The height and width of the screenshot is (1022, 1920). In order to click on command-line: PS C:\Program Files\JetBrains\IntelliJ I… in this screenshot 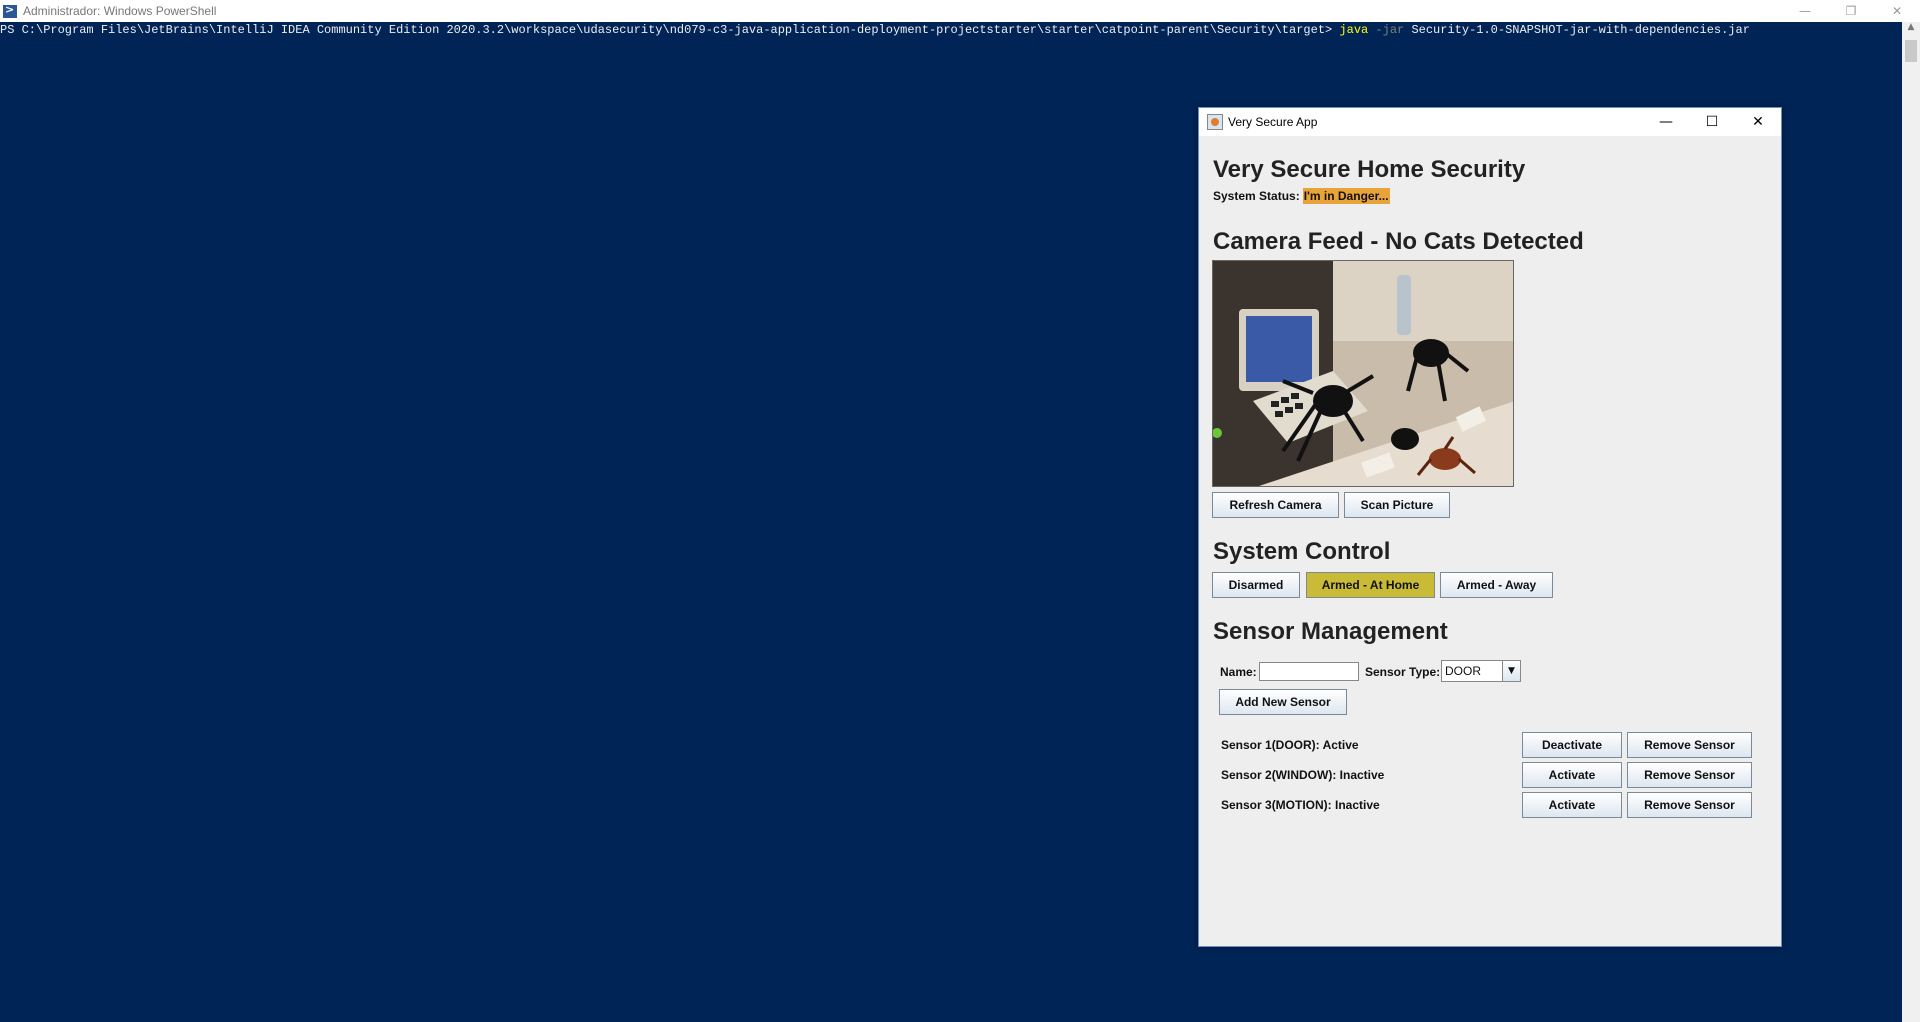, I will do `click(875, 30)`.